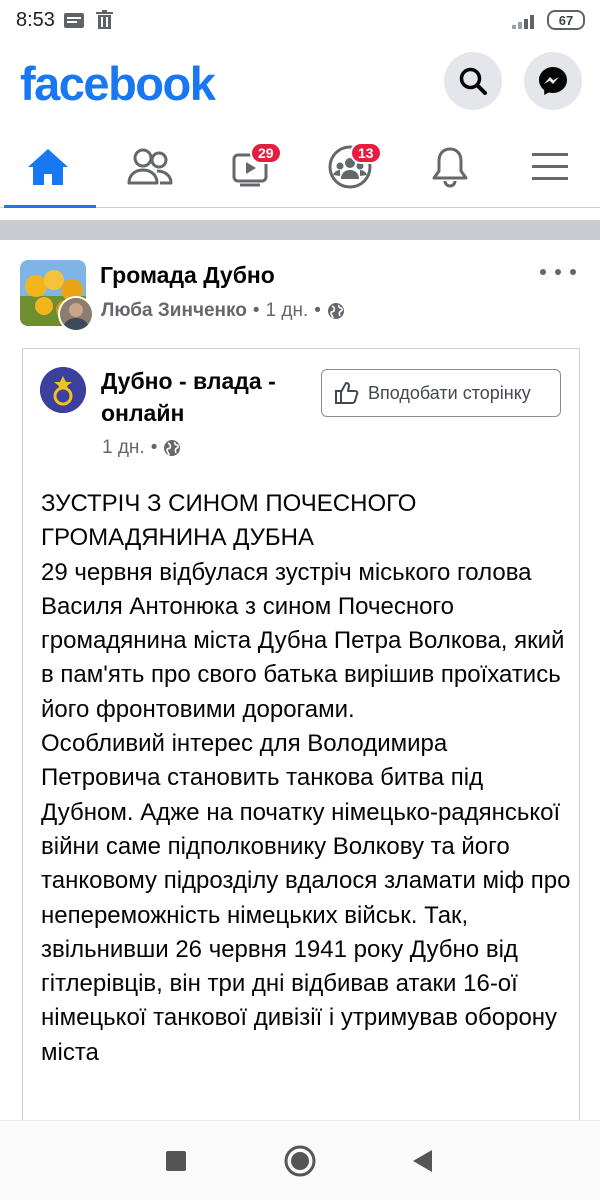 The width and height of the screenshot is (600, 1200). I want to click on tab-home, so click(48, 168).